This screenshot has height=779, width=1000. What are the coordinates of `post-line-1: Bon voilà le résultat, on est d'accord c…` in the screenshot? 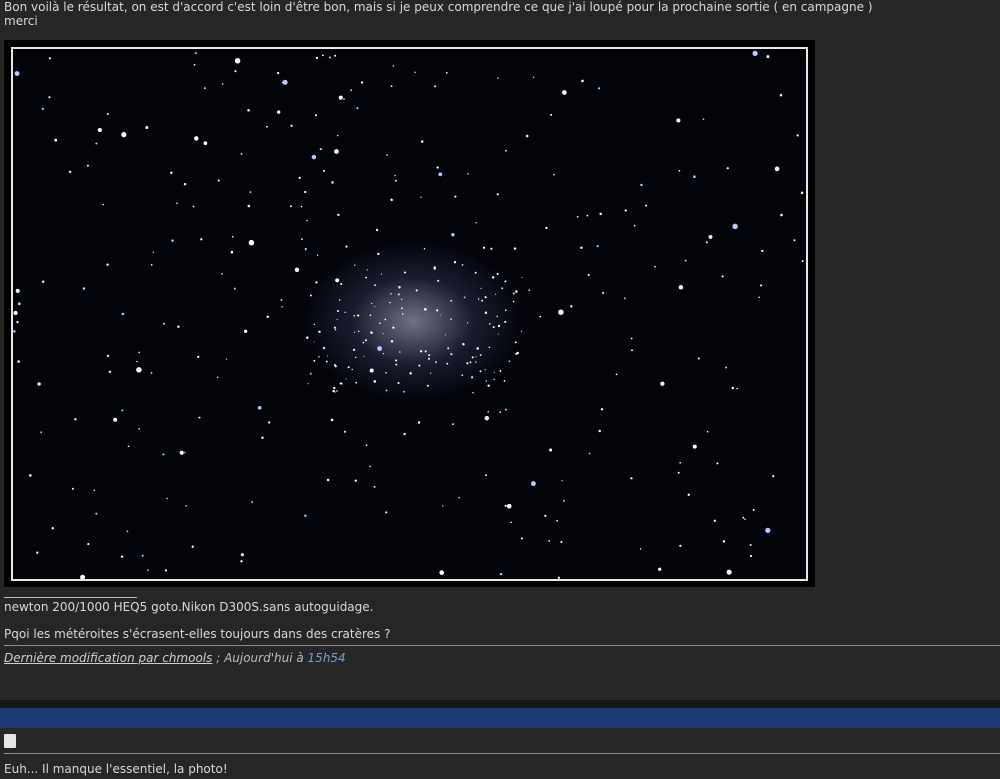 It's located at (438, 7).